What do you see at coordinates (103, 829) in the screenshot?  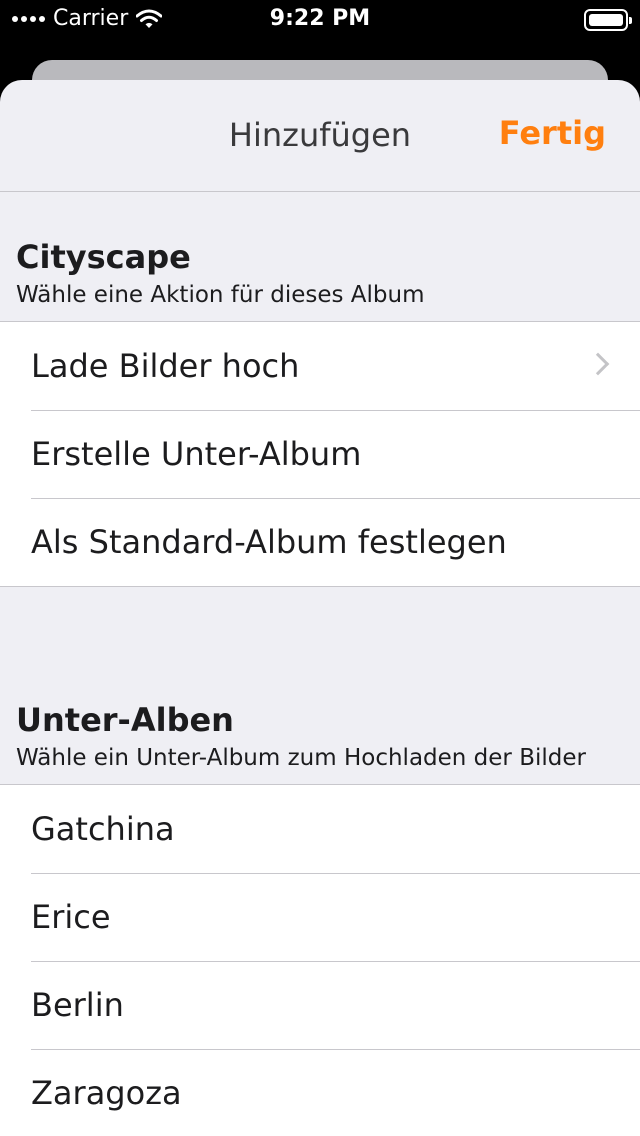 I see `row-label: Gatchina` at bounding box center [103, 829].